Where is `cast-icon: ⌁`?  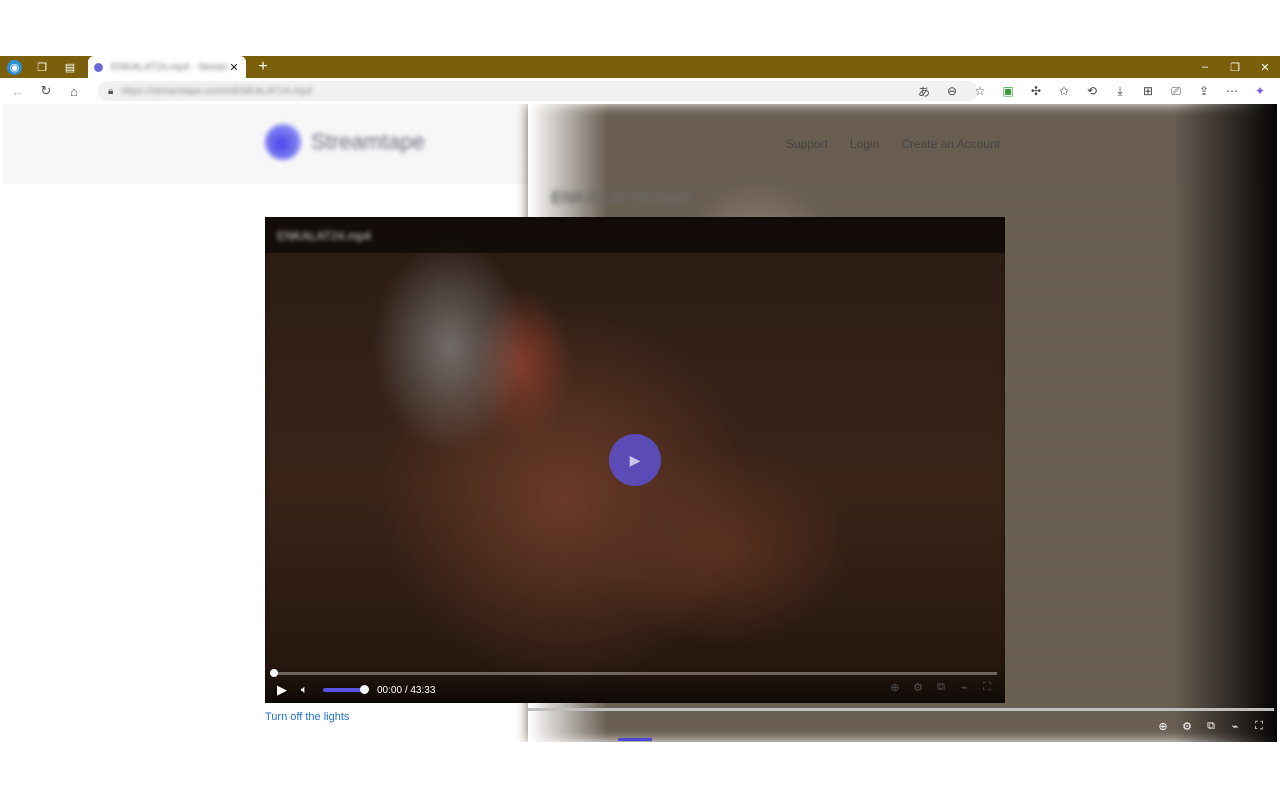
cast-icon: ⌁ is located at coordinates (964, 690).